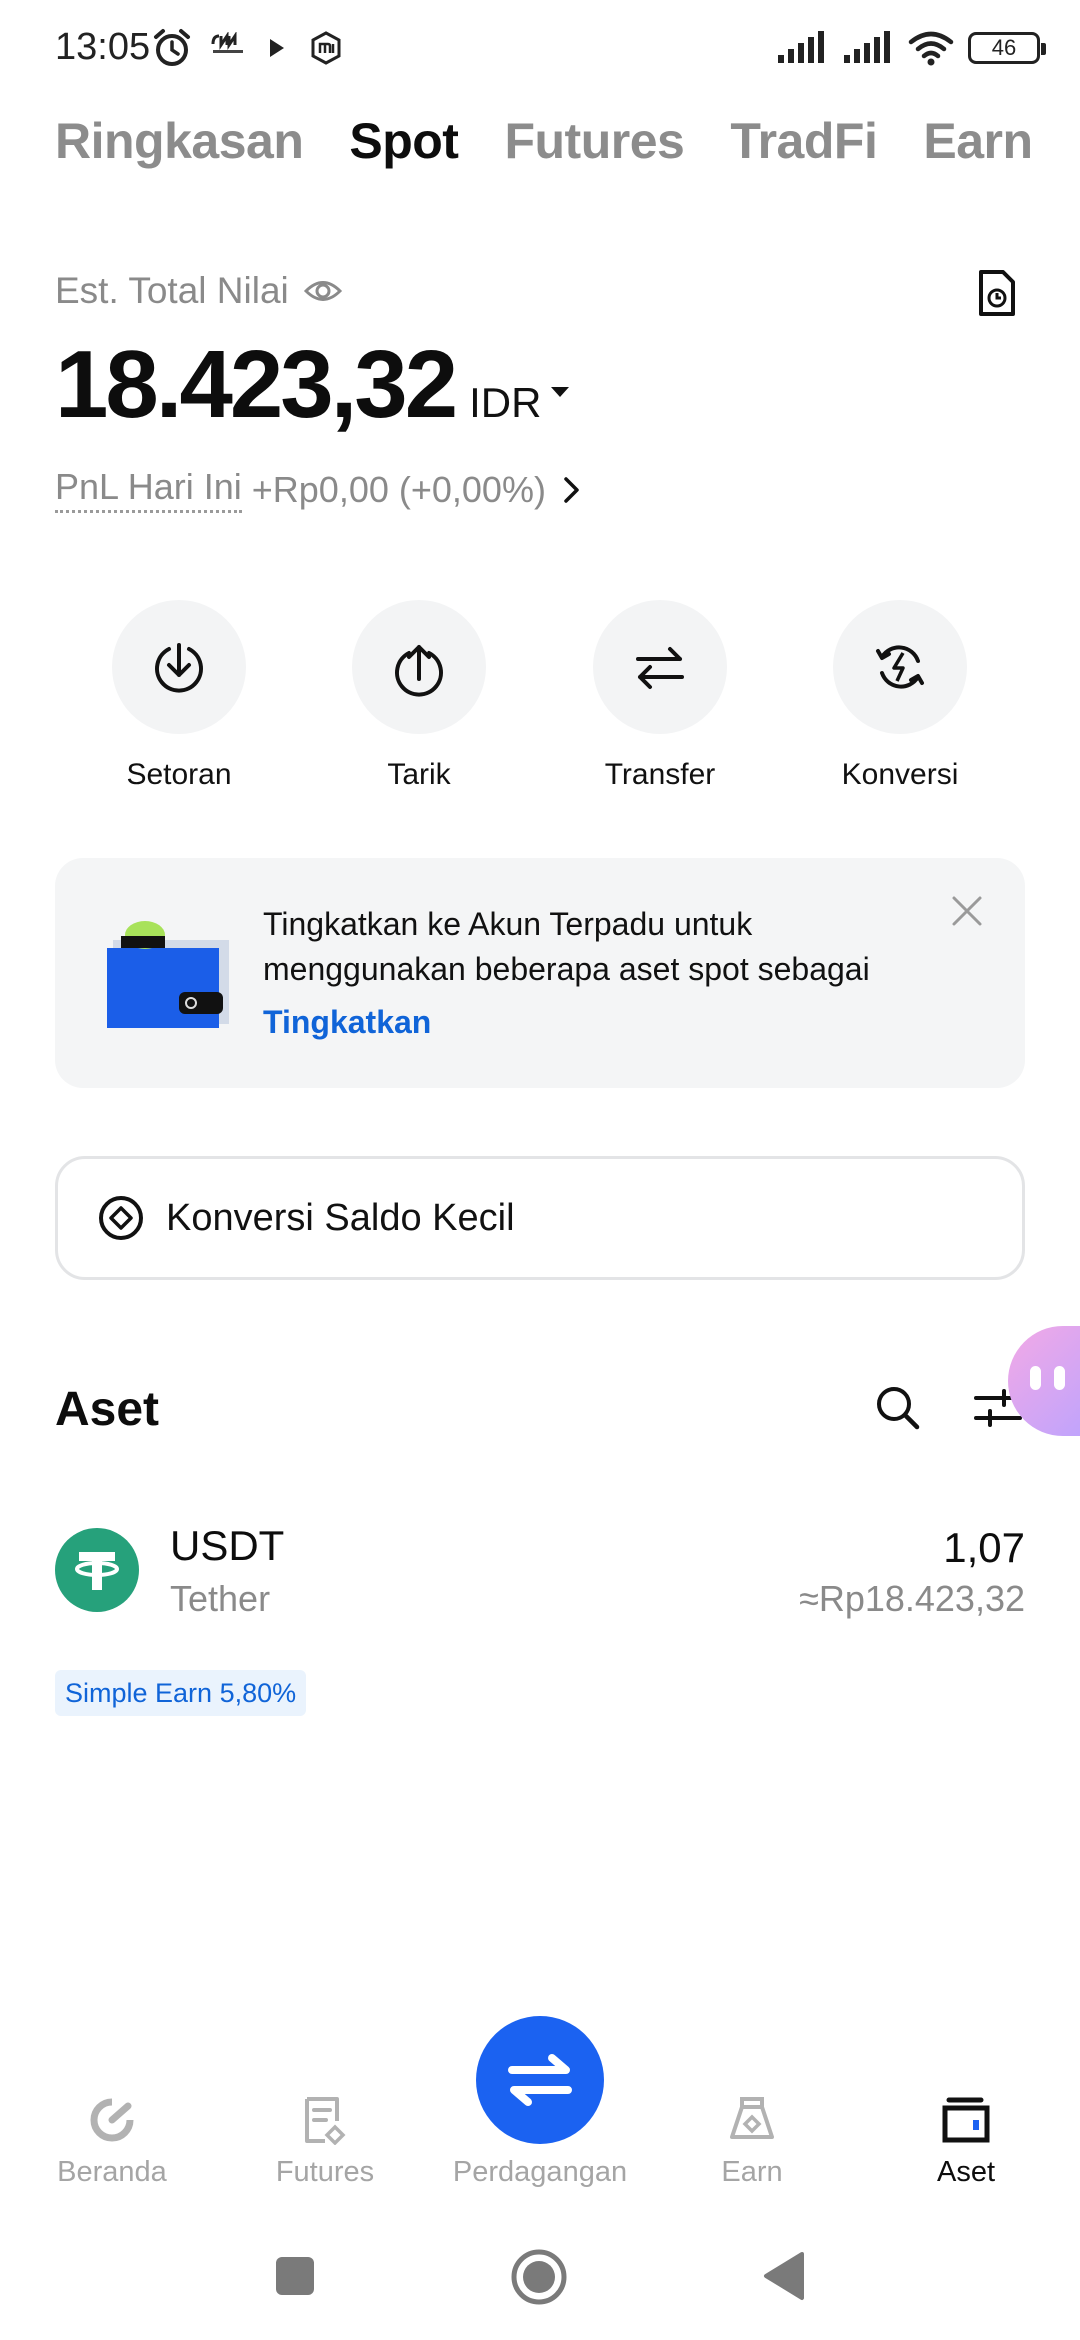  I want to click on bottom-nav: Beranda Futures Perdagangan Earn Aset, so click(540, 2100).